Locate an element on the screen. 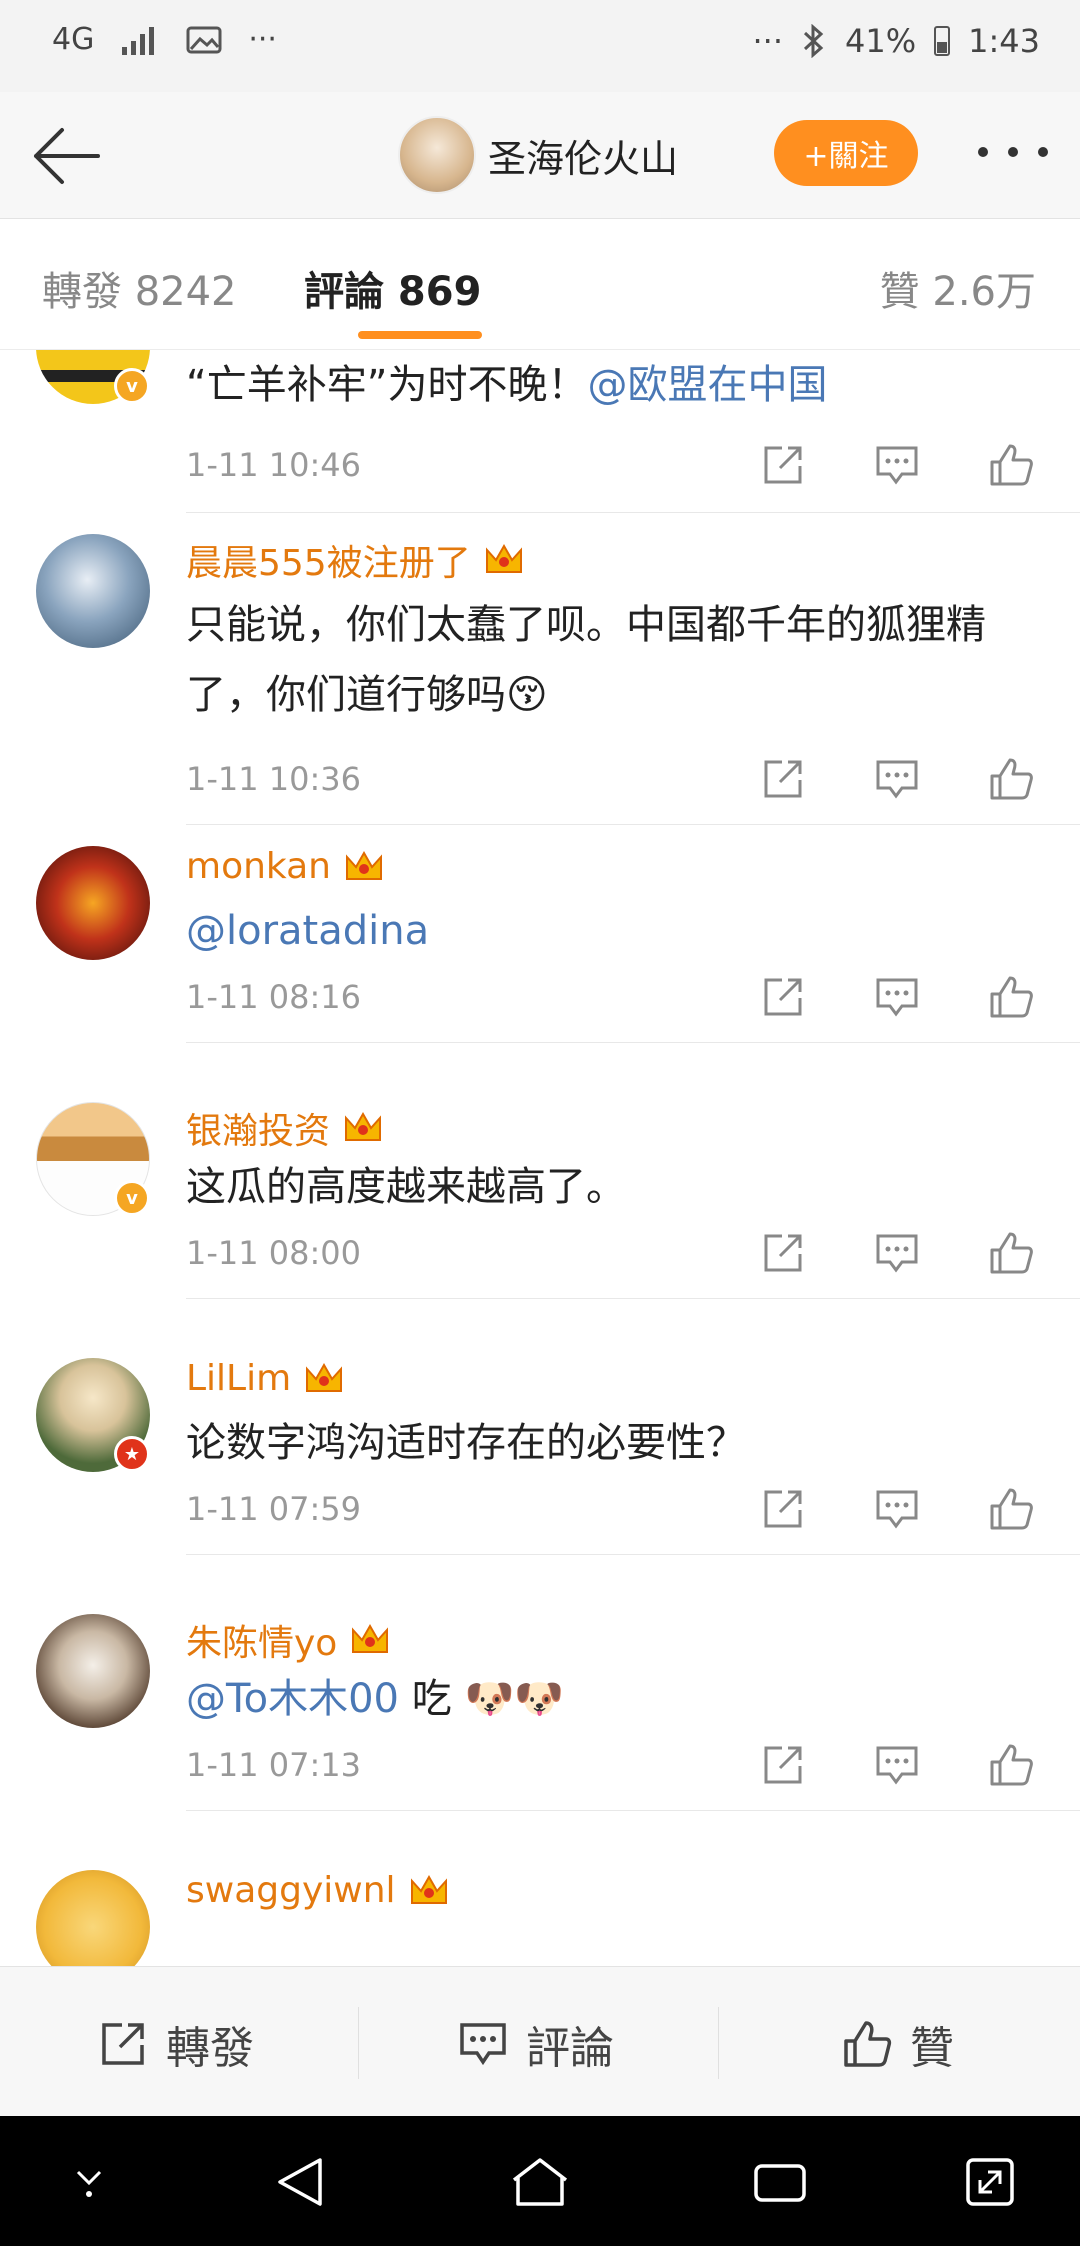 This screenshot has width=1080, height=2246. username: LilLim is located at coordinates (265, 1378).